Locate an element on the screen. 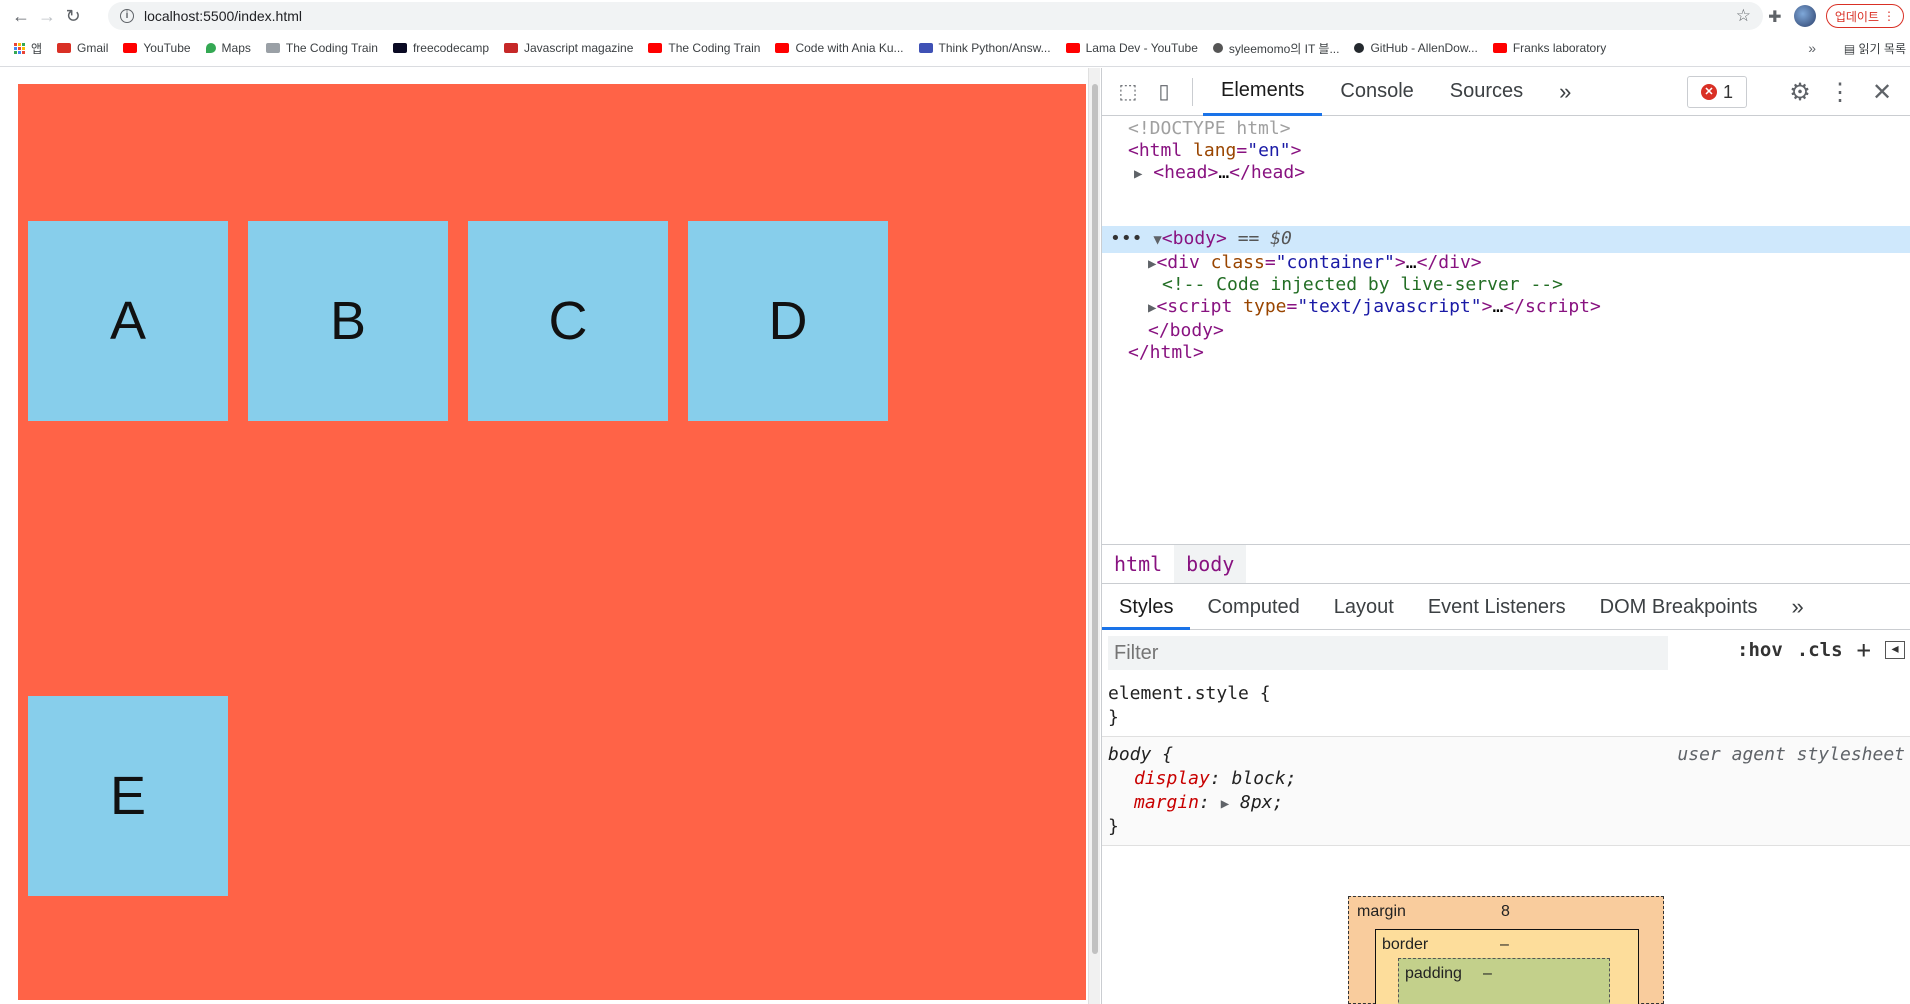 This screenshot has width=1910, height=1004. collapse-triangle-icon: ▼ is located at coordinates (1157, 240).